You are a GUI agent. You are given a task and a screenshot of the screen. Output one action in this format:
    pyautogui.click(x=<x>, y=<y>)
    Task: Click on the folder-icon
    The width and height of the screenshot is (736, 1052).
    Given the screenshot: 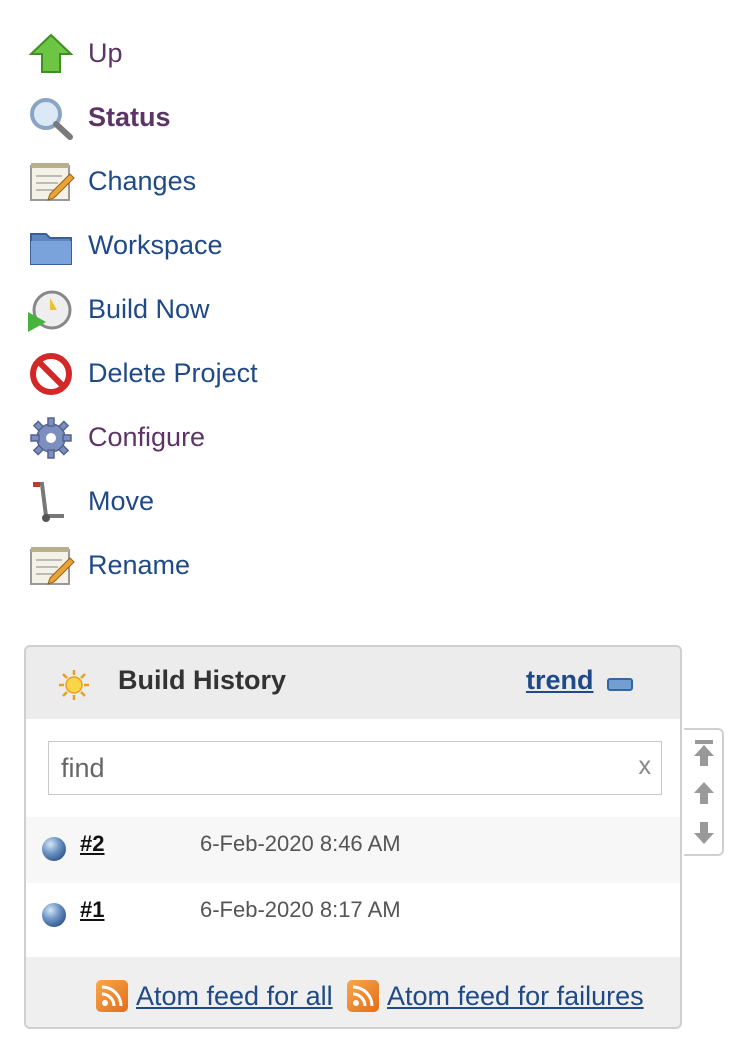 What is the action you would take?
    pyautogui.click(x=51, y=249)
    